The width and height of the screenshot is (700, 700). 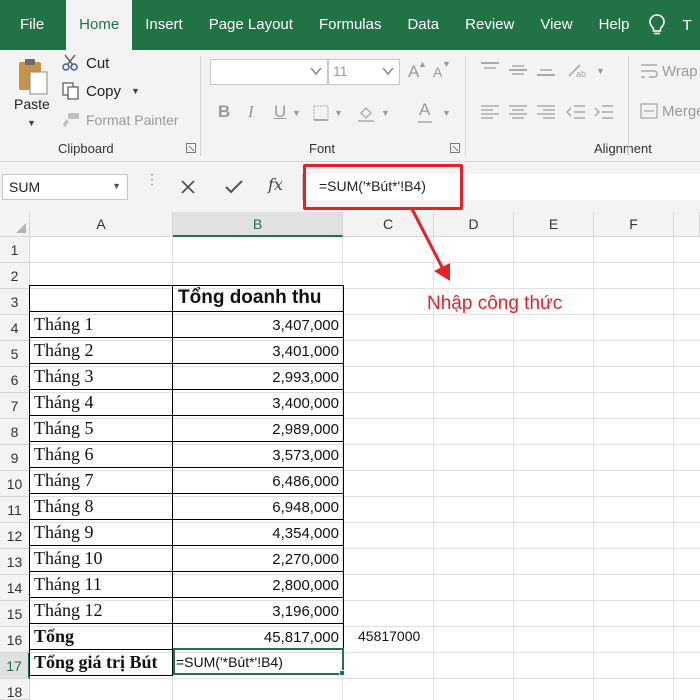 I want to click on align-right-icon, so click(x=546, y=112).